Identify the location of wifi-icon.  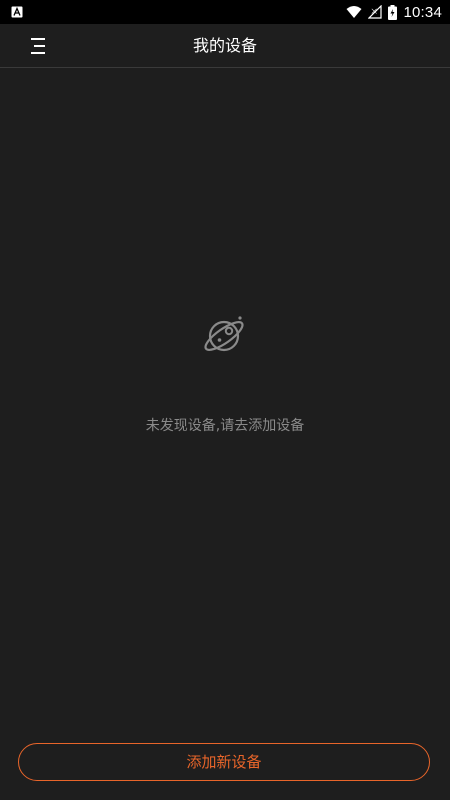
(354, 12).